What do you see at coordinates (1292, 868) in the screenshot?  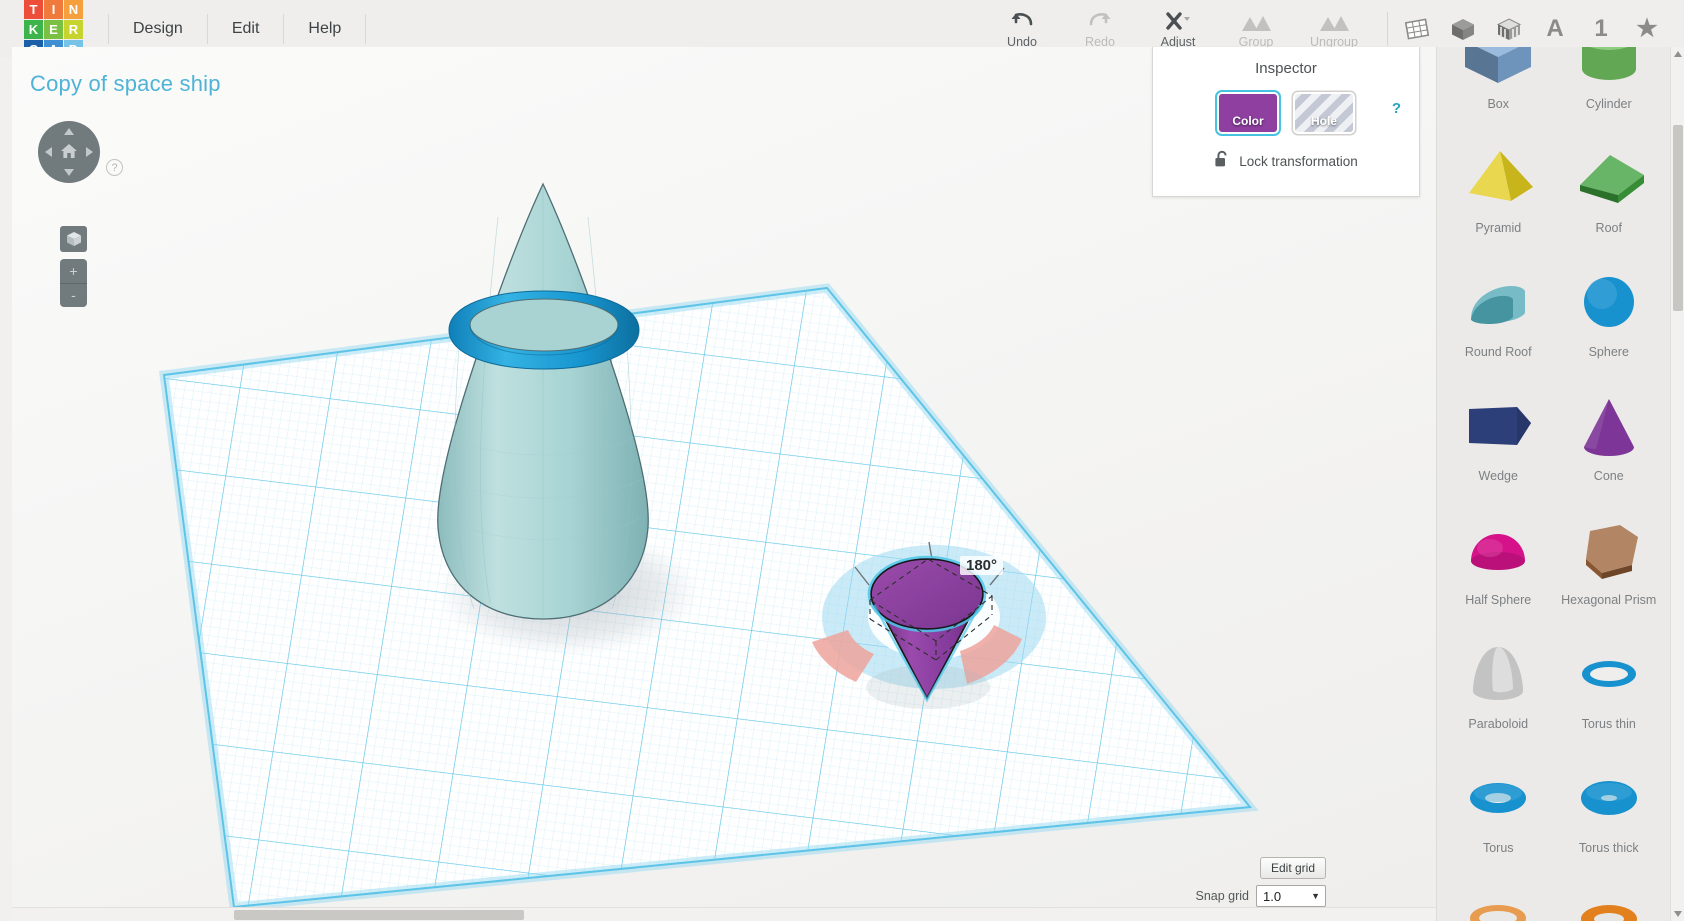 I see `edit-grid-button: Edit grid` at bounding box center [1292, 868].